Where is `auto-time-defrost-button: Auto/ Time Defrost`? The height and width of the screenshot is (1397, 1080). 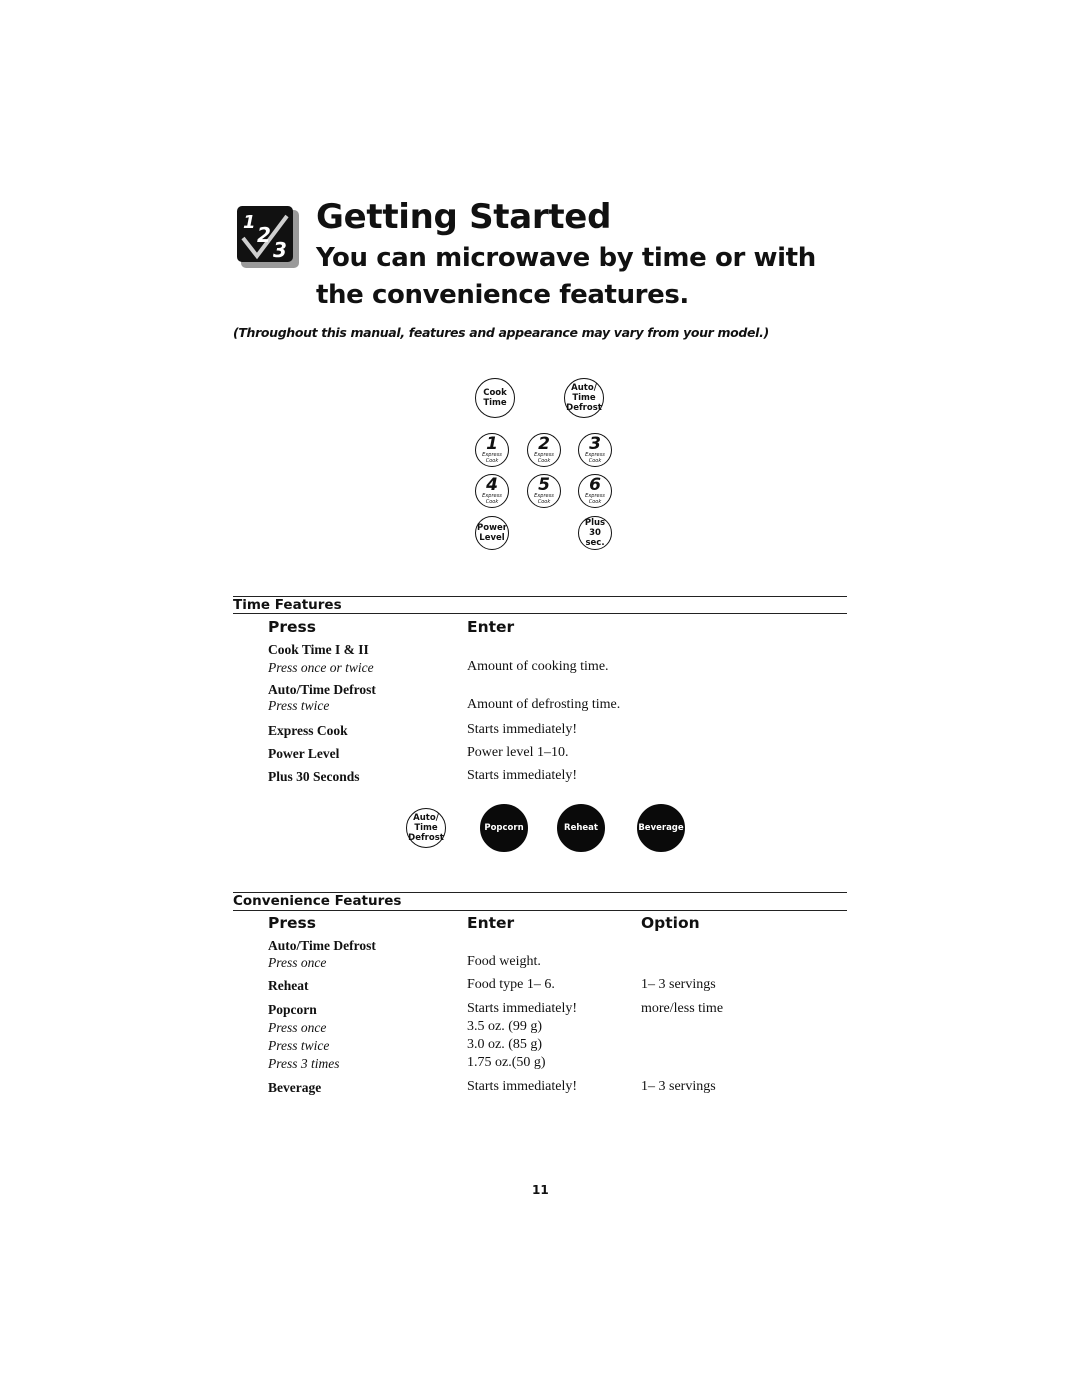 auto-time-defrost-button: Auto/ Time Defrost is located at coordinates (426, 828).